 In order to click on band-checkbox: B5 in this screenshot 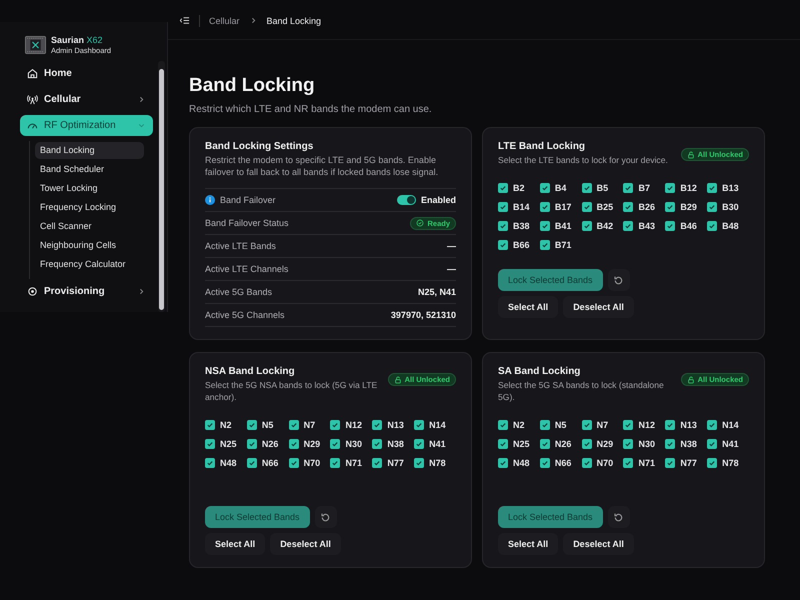, I will do `click(603, 187)`.